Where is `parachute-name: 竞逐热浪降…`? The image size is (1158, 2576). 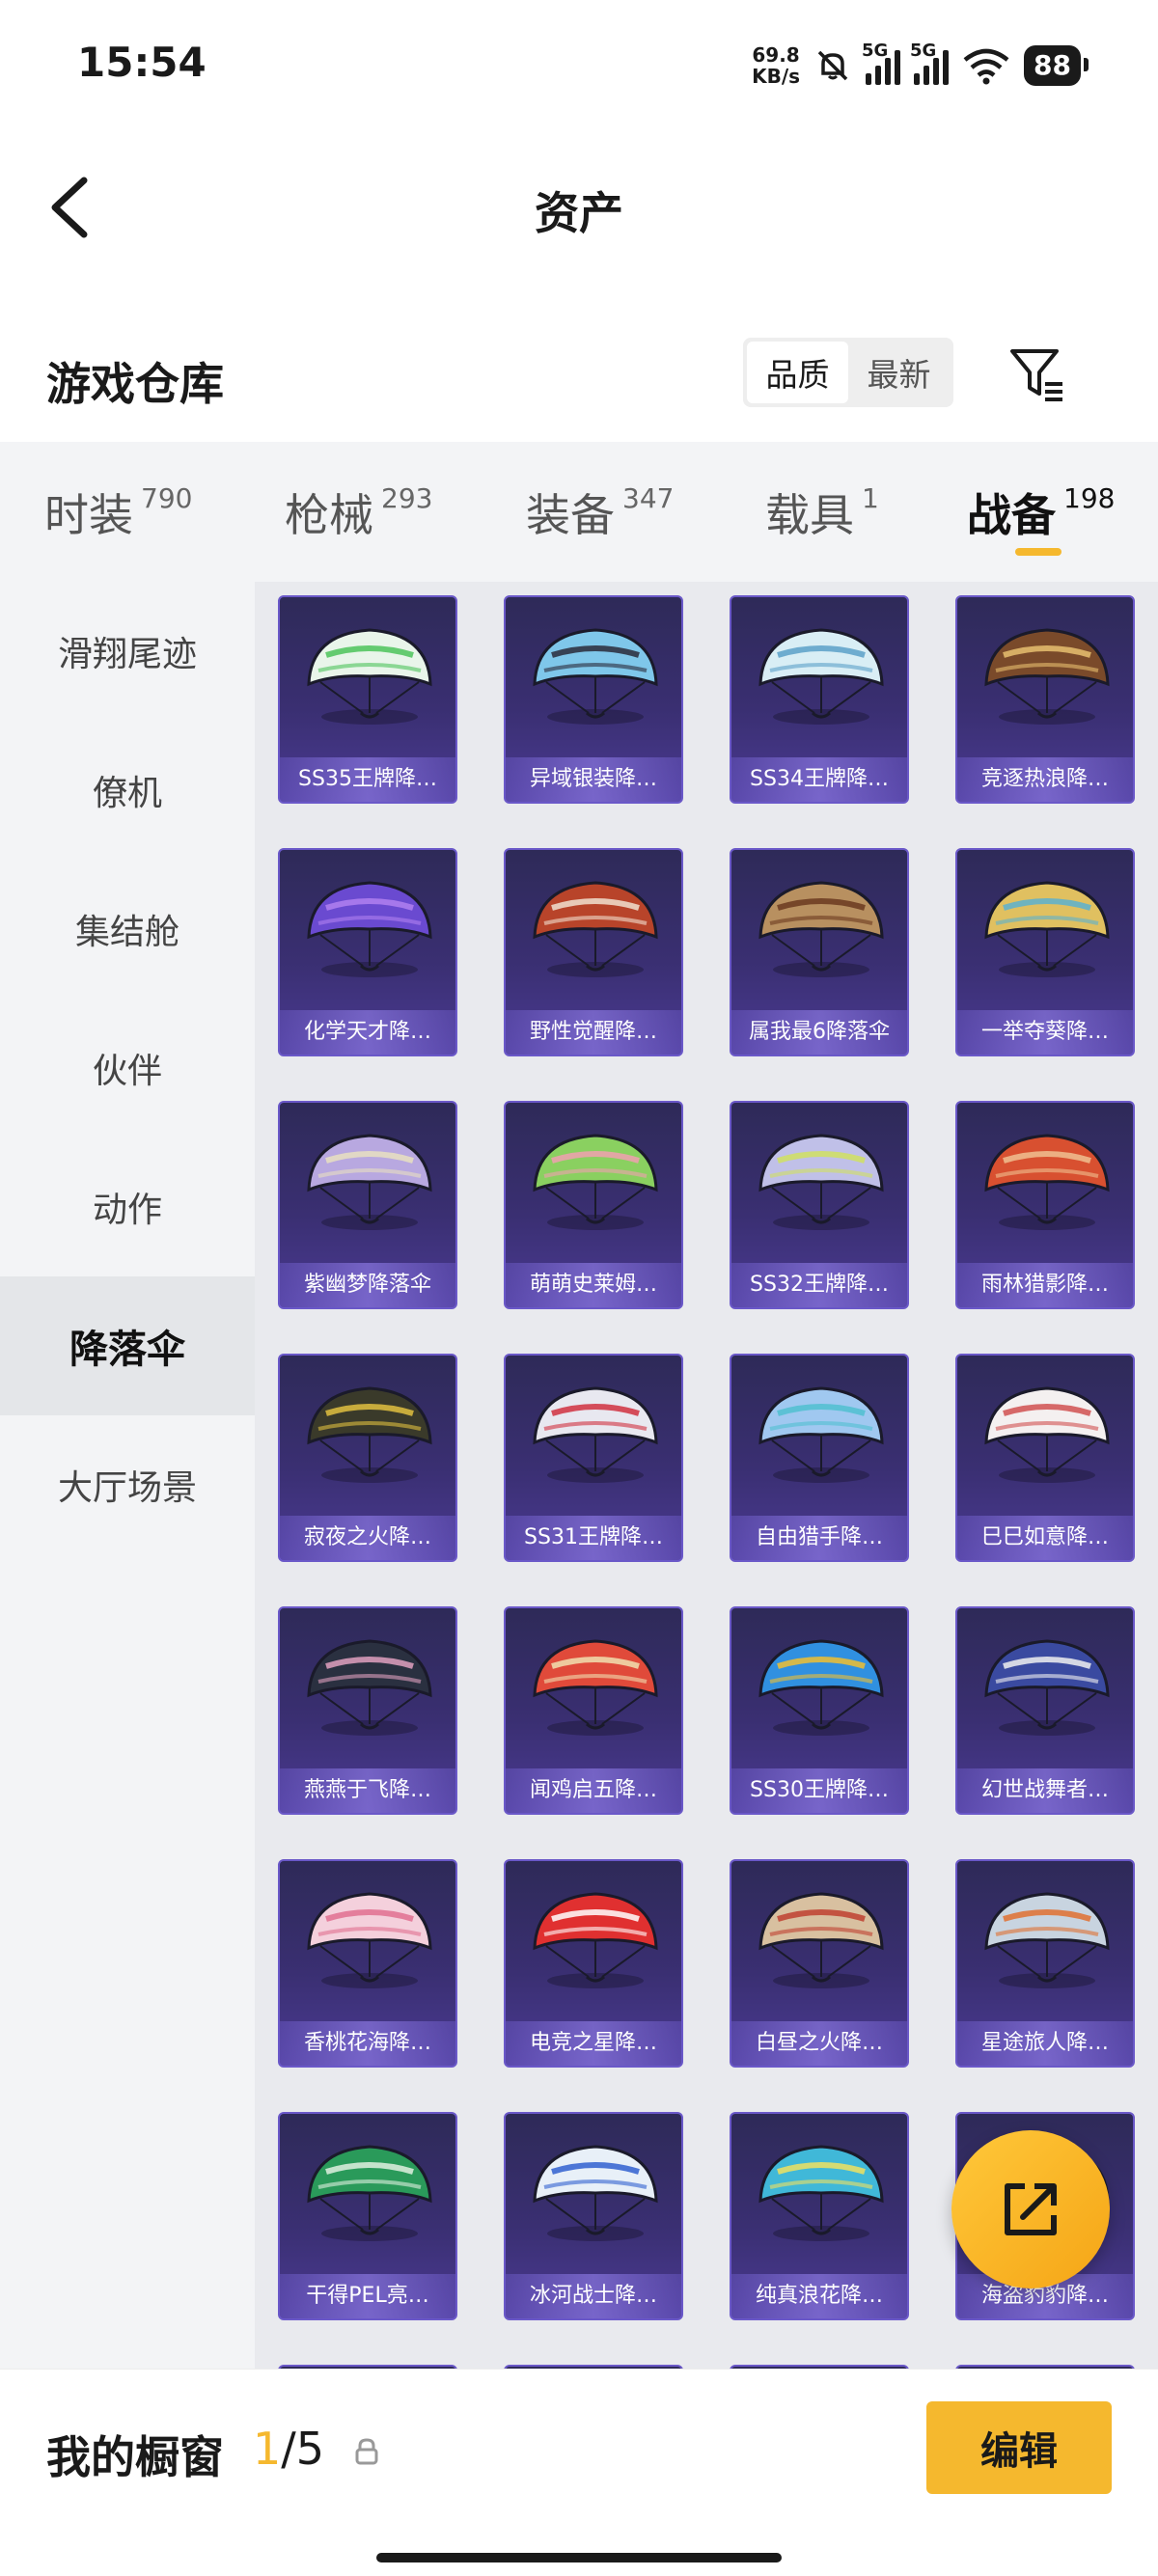
parachute-name: 竞逐热浪降… is located at coordinates (1045, 780).